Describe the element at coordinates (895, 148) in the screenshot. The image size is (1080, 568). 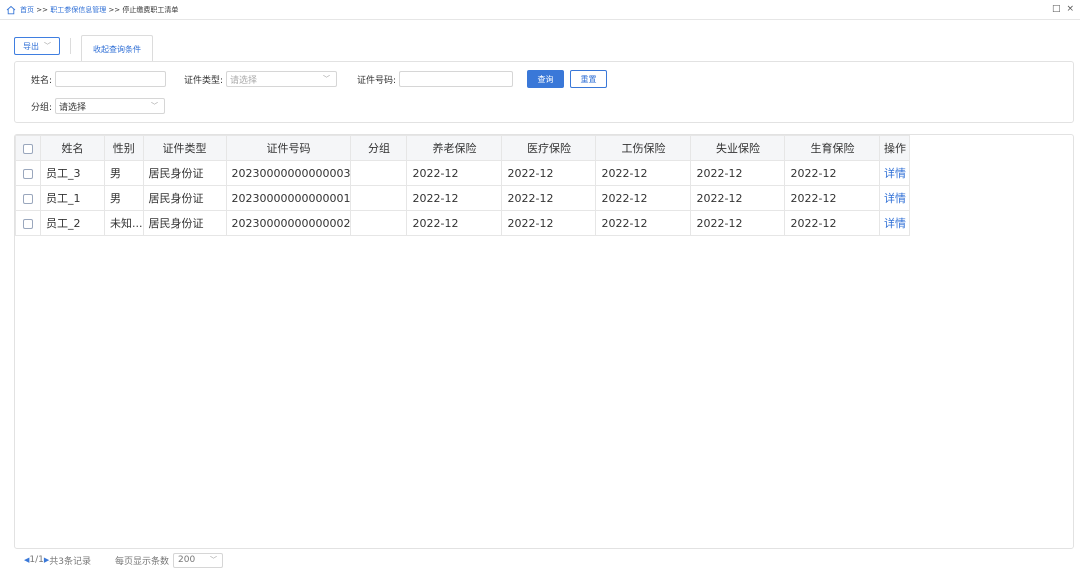
I see `column-header-action: 操作` at that location.